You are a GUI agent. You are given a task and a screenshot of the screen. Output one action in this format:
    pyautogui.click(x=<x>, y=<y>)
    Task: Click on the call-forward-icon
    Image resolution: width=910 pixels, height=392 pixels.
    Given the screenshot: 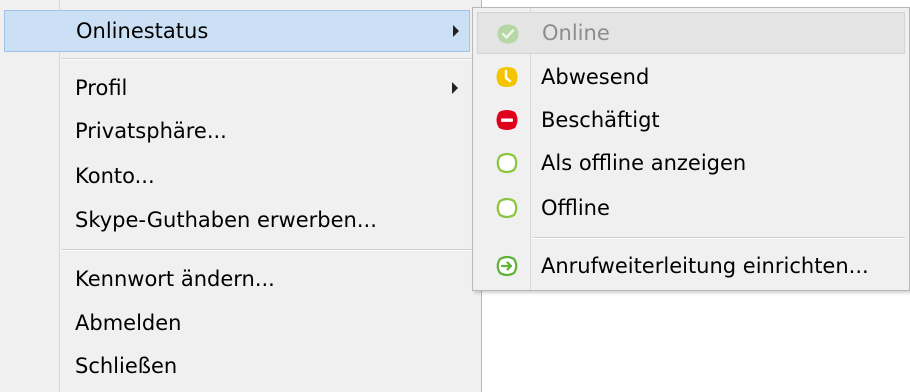 What is the action you would take?
    pyautogui.click(x=507, y=266)
    